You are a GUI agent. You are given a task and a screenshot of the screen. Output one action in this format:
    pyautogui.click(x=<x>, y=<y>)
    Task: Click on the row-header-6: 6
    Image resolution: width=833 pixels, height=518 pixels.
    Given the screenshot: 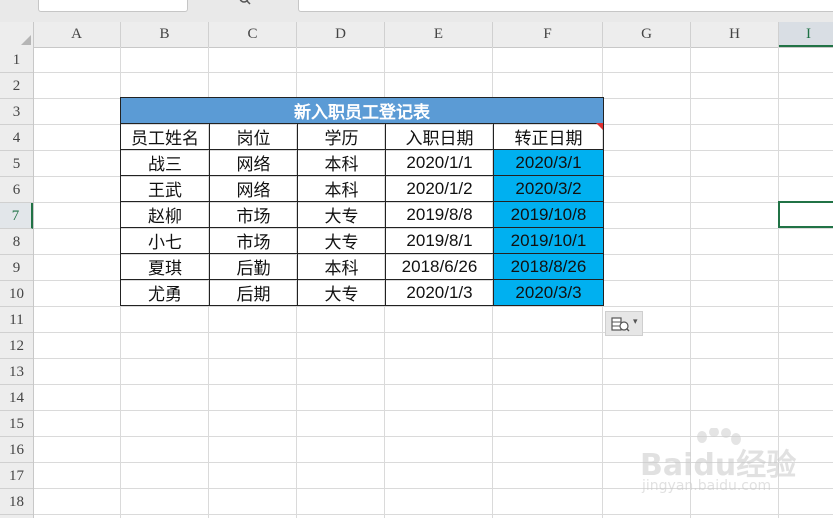 What is the action you would take?
    pyautogui.click(x=16, y=190)
    